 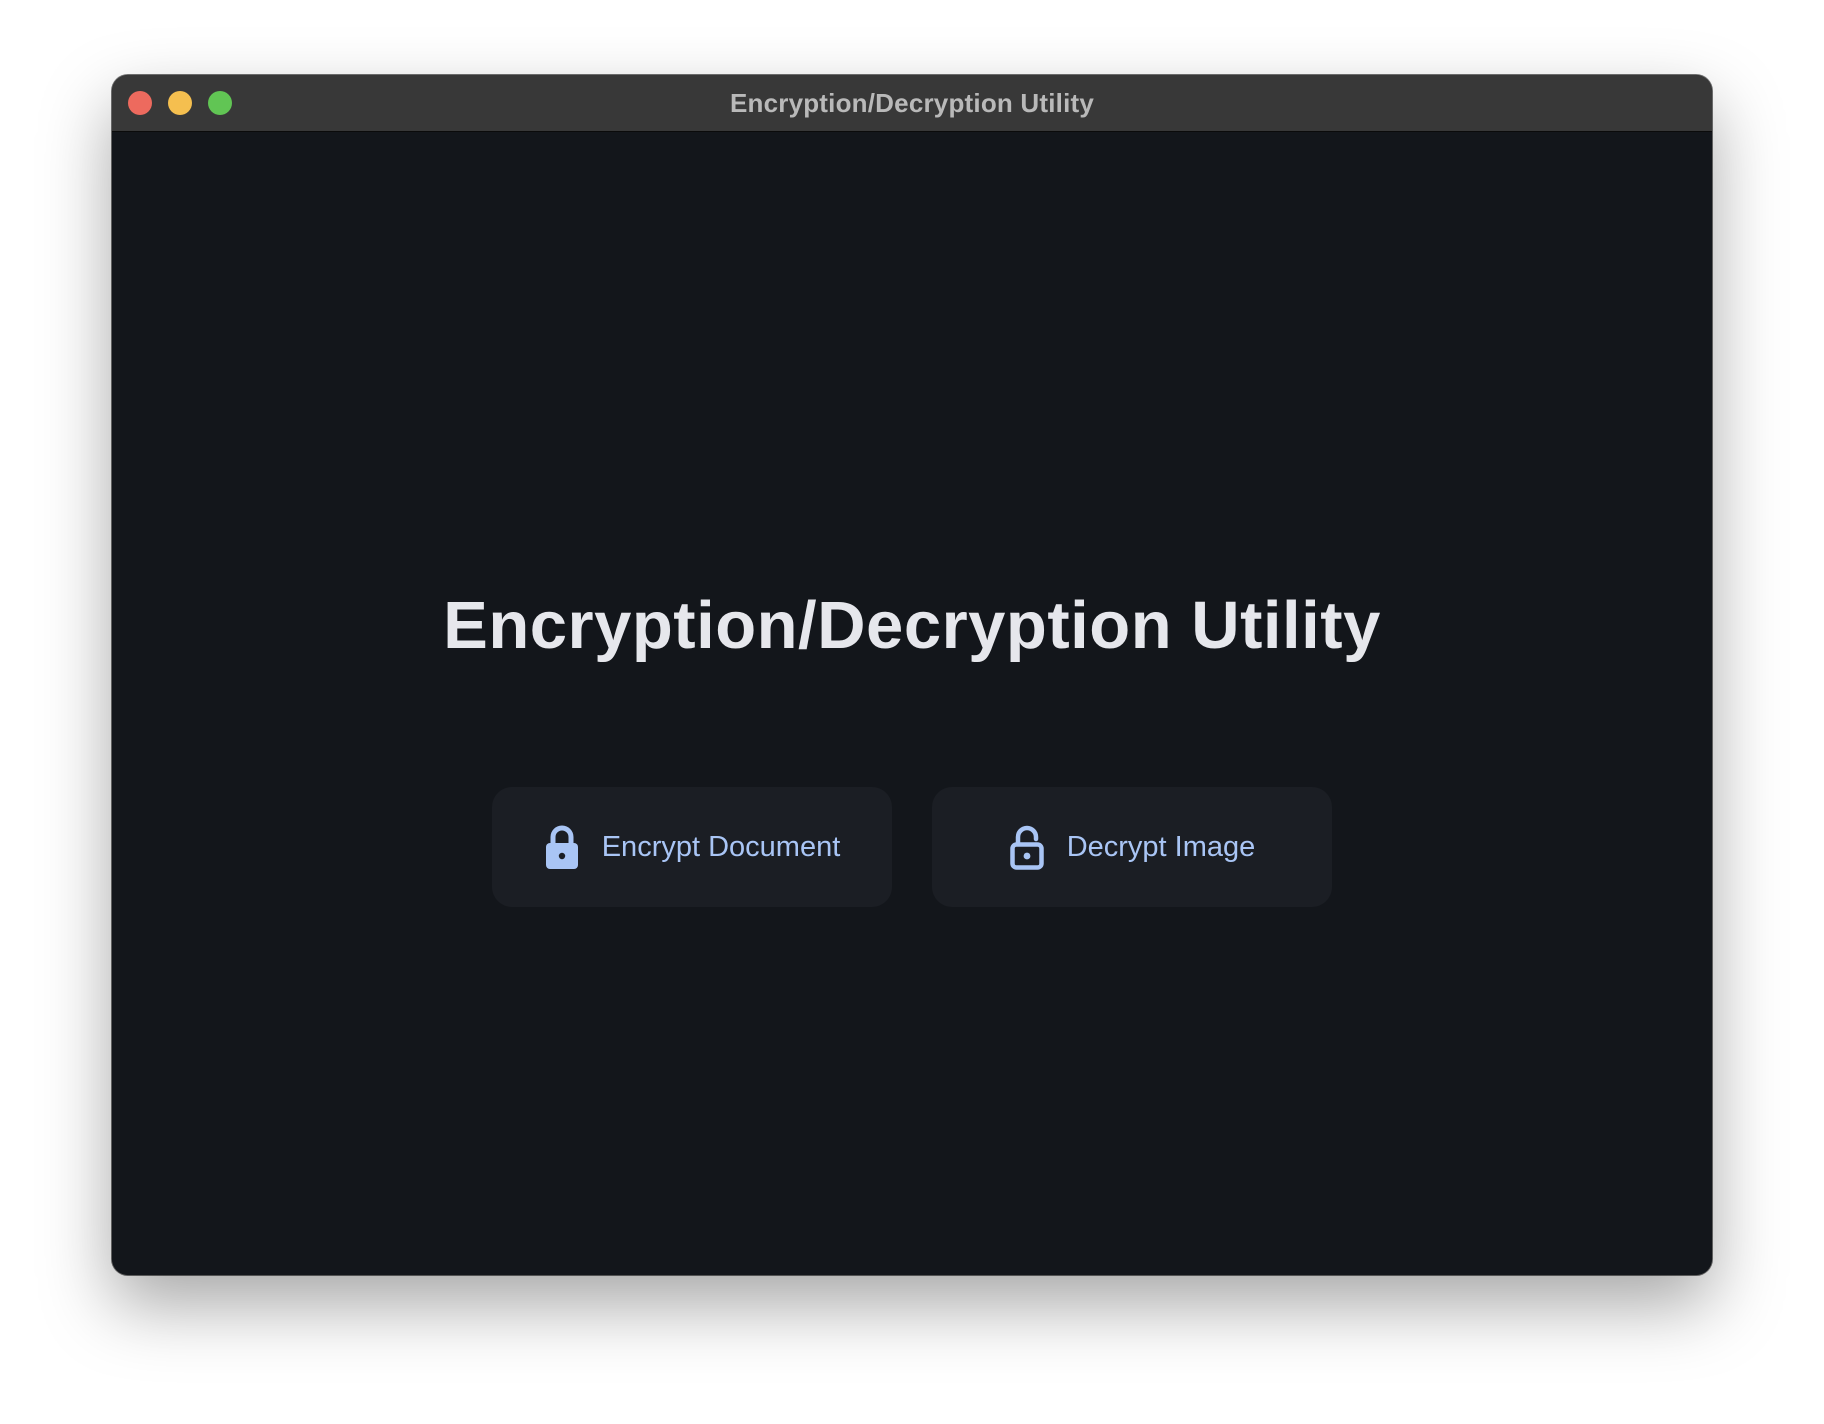 I want to click on zoom-window-button, so click(x=220, y=103).